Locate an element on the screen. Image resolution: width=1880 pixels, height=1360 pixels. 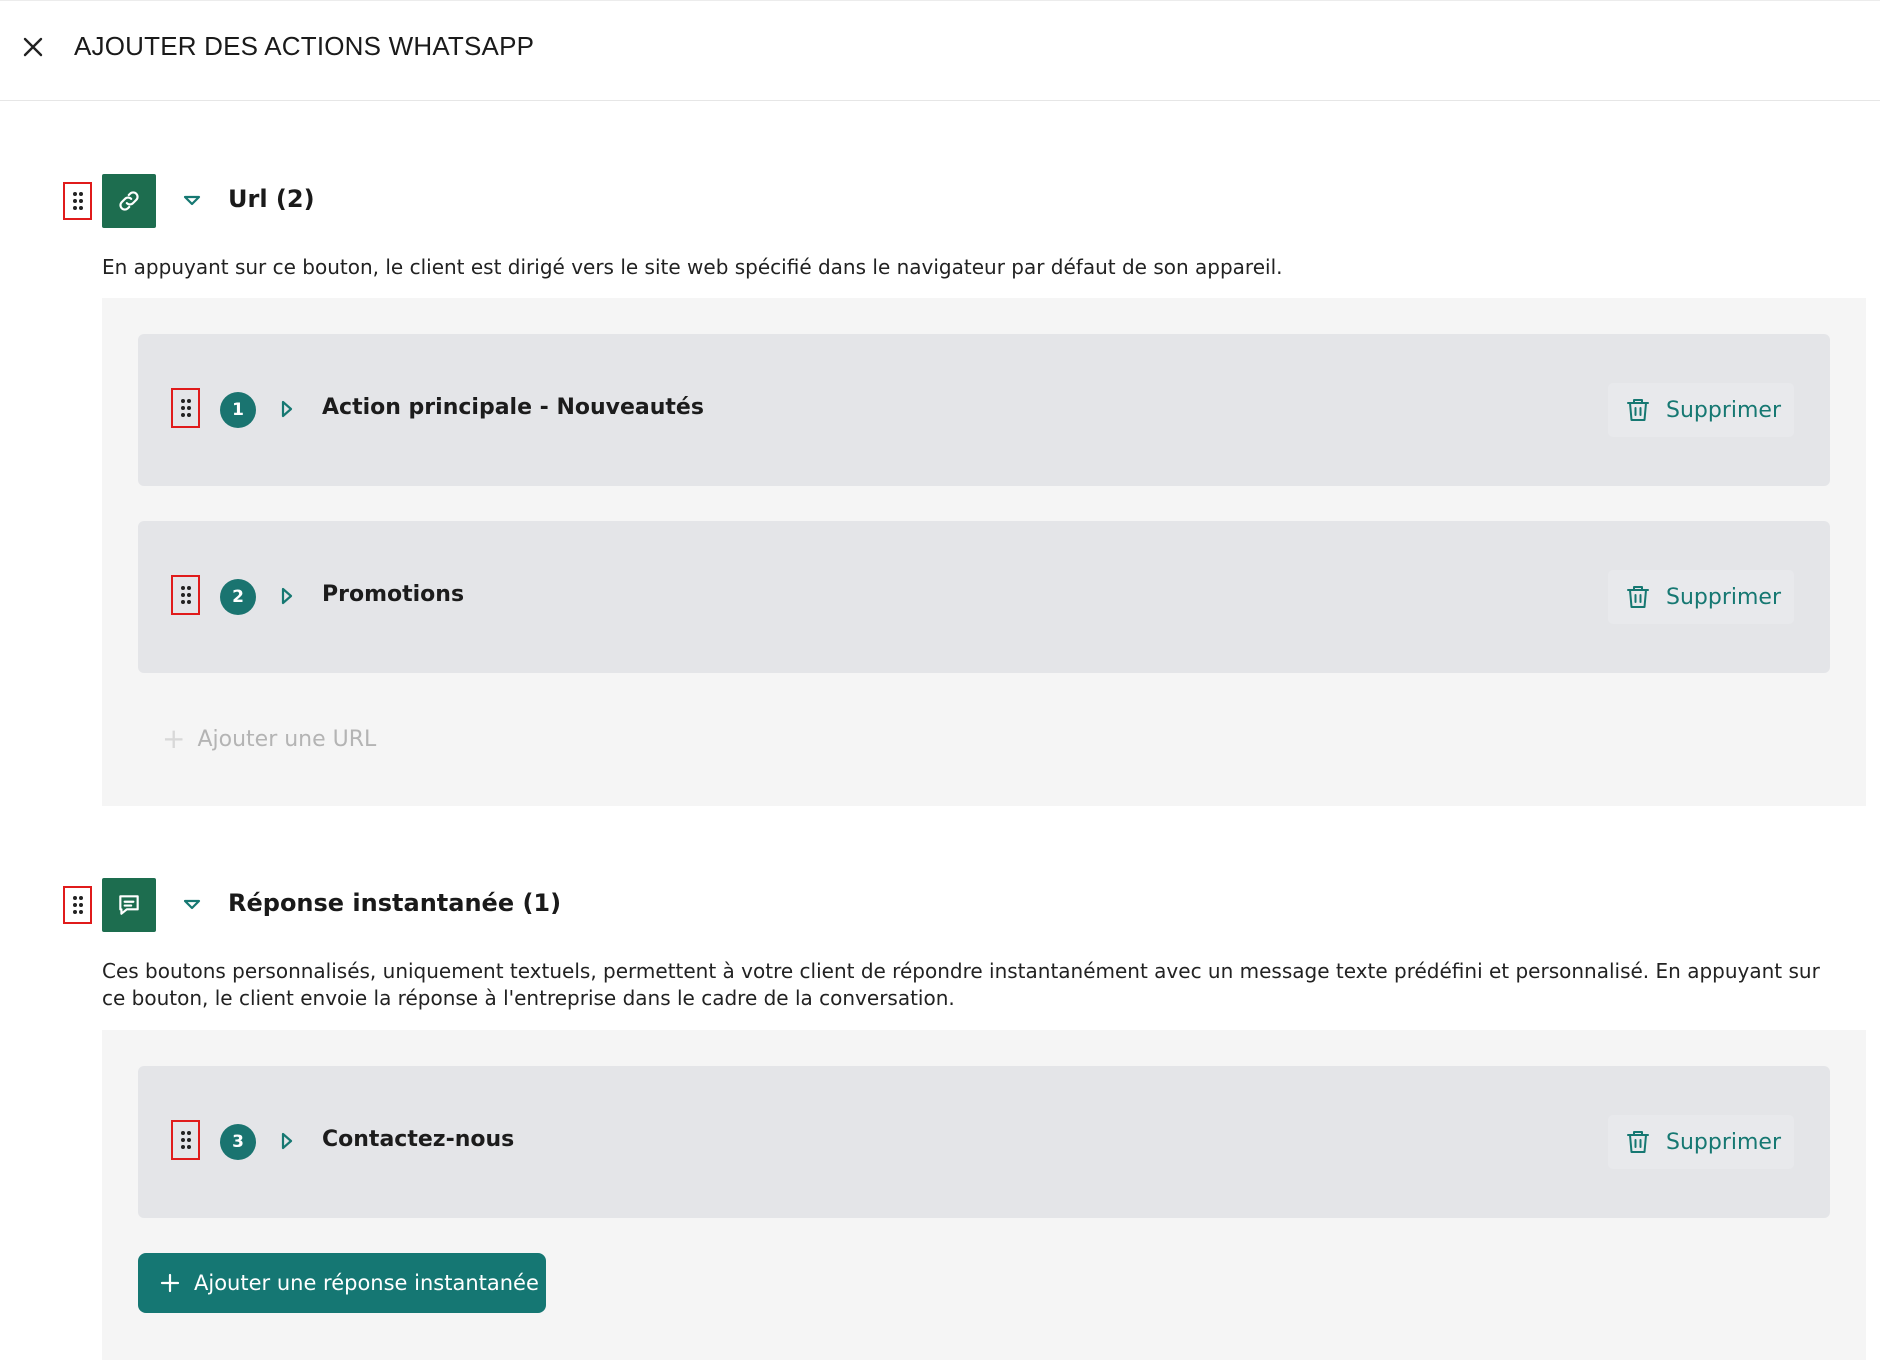
item-number-badge: 1 is located at coordinates (238, 410).